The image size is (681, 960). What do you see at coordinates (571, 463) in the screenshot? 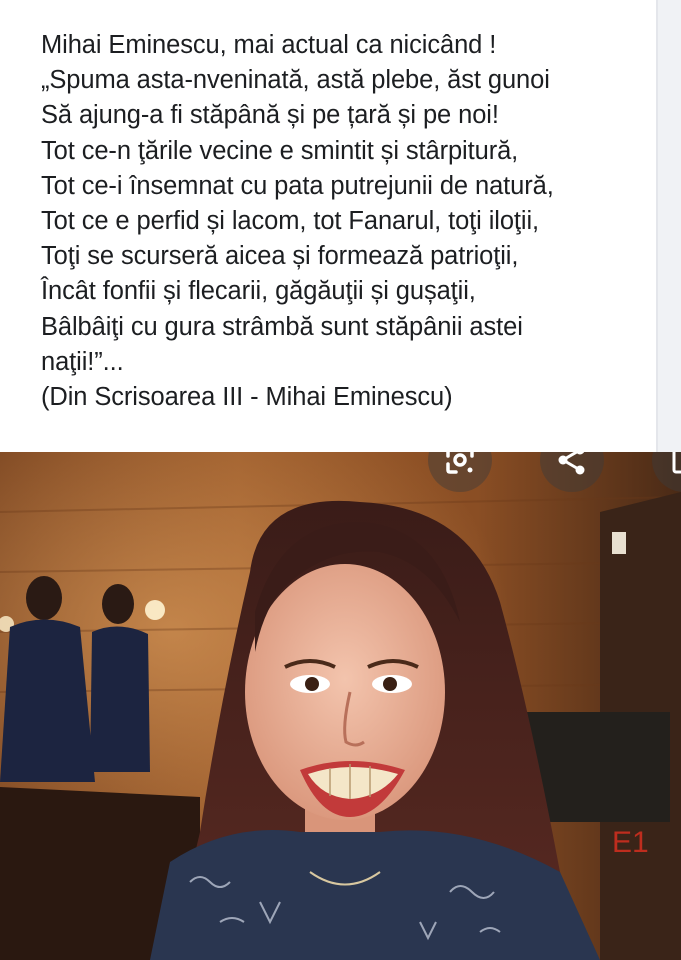
I see `share-icon` at bounding box center [571, 463].